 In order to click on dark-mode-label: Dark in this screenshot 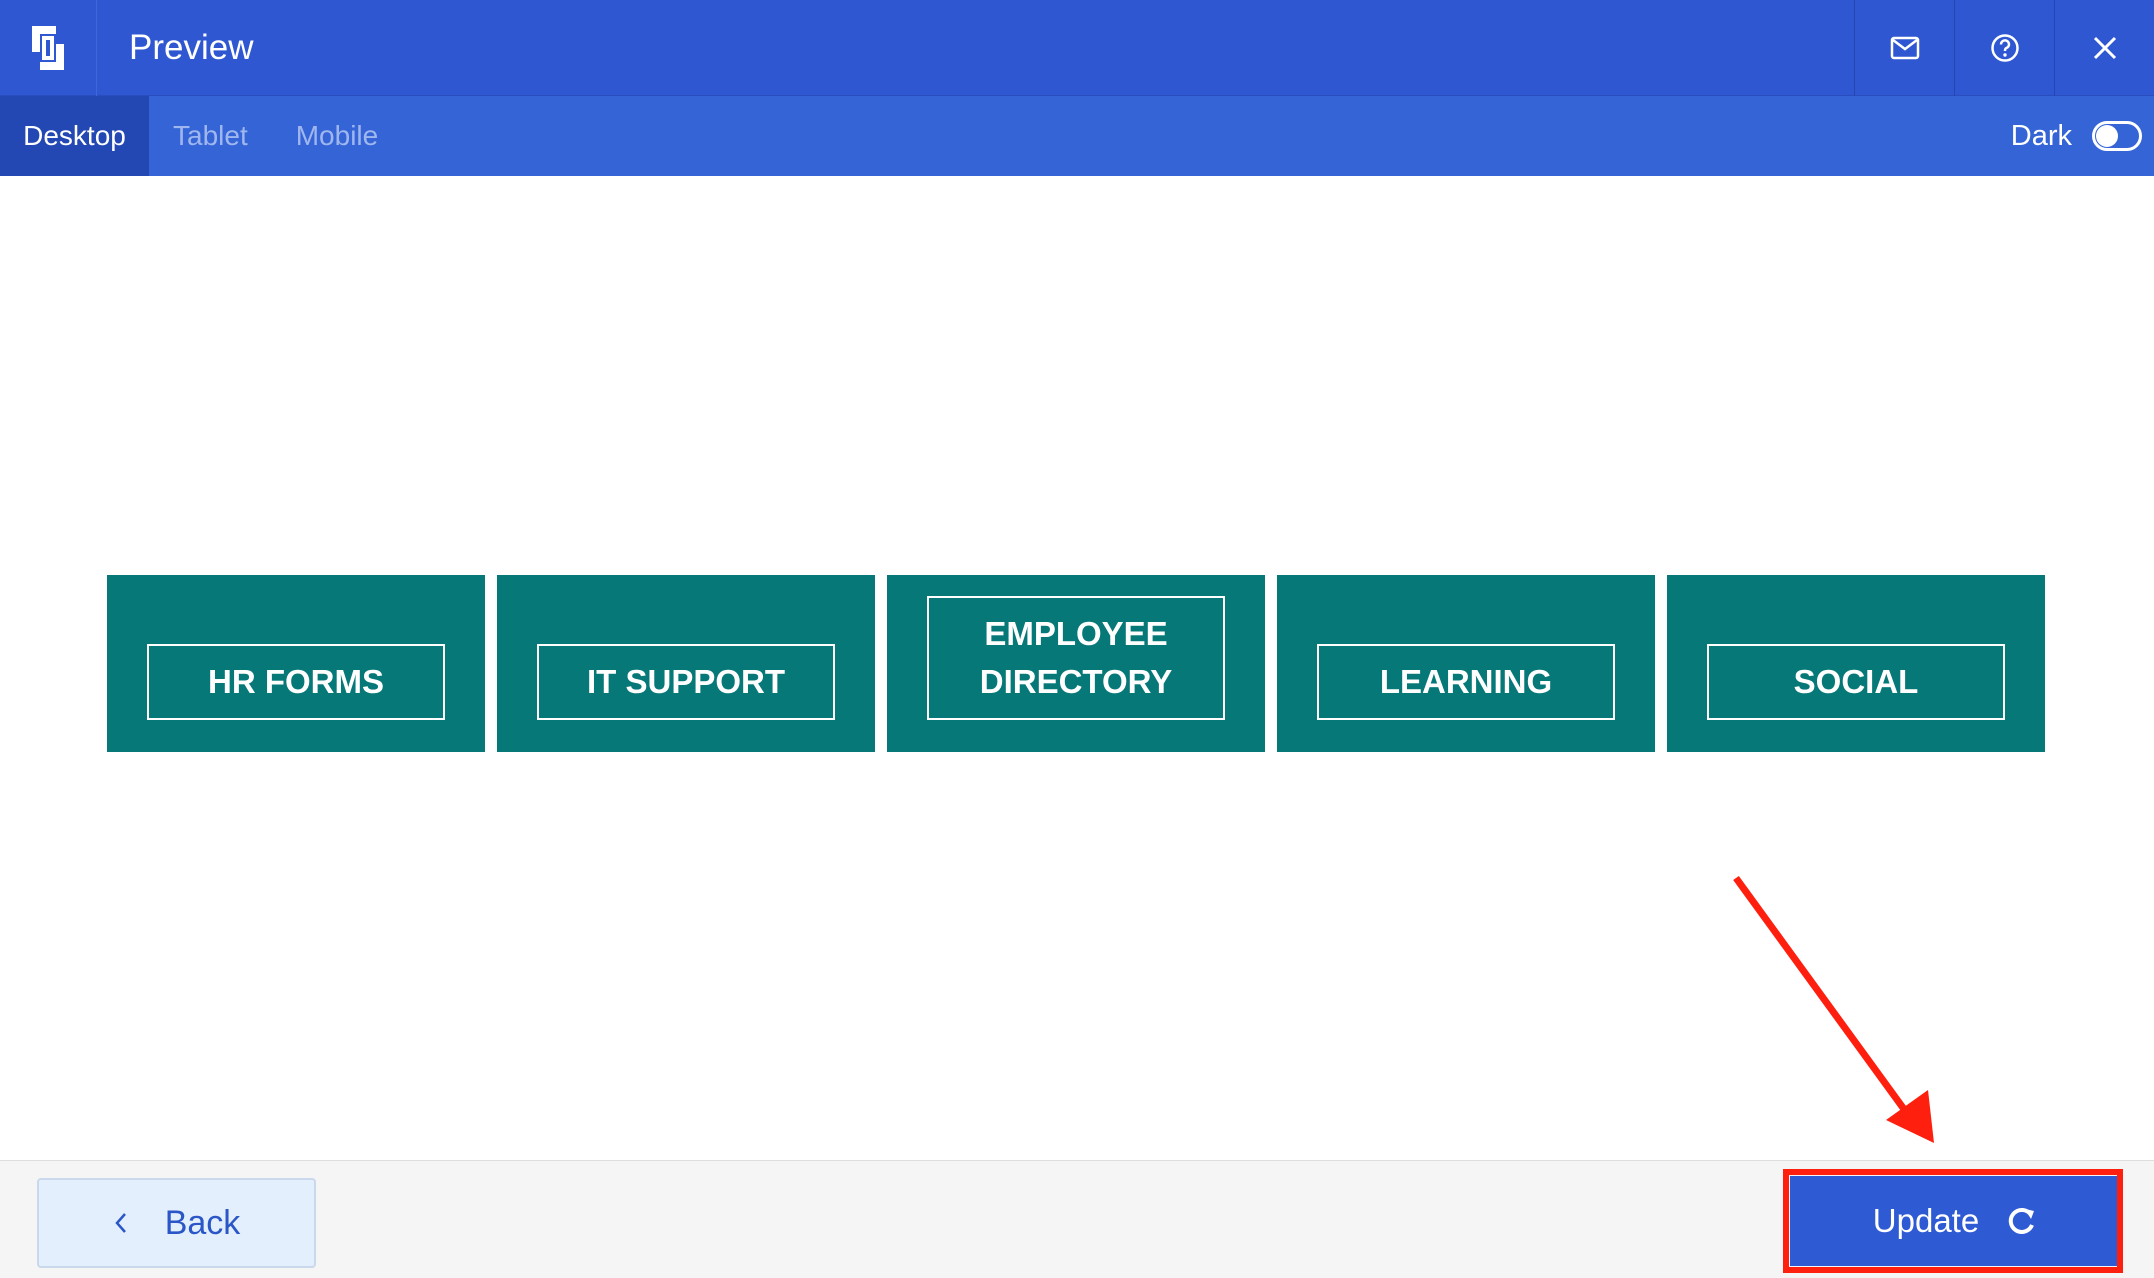, I will do `click(2041, 135)`.